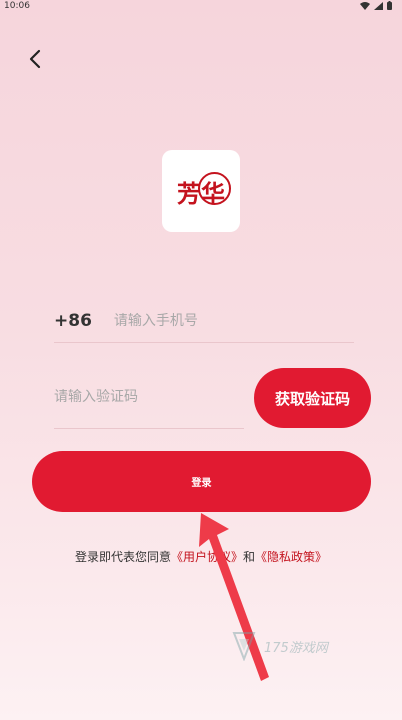  Describe the element at coordinates (201, 7) in the screenshot. I see `status-bar: 10:06` at that location.